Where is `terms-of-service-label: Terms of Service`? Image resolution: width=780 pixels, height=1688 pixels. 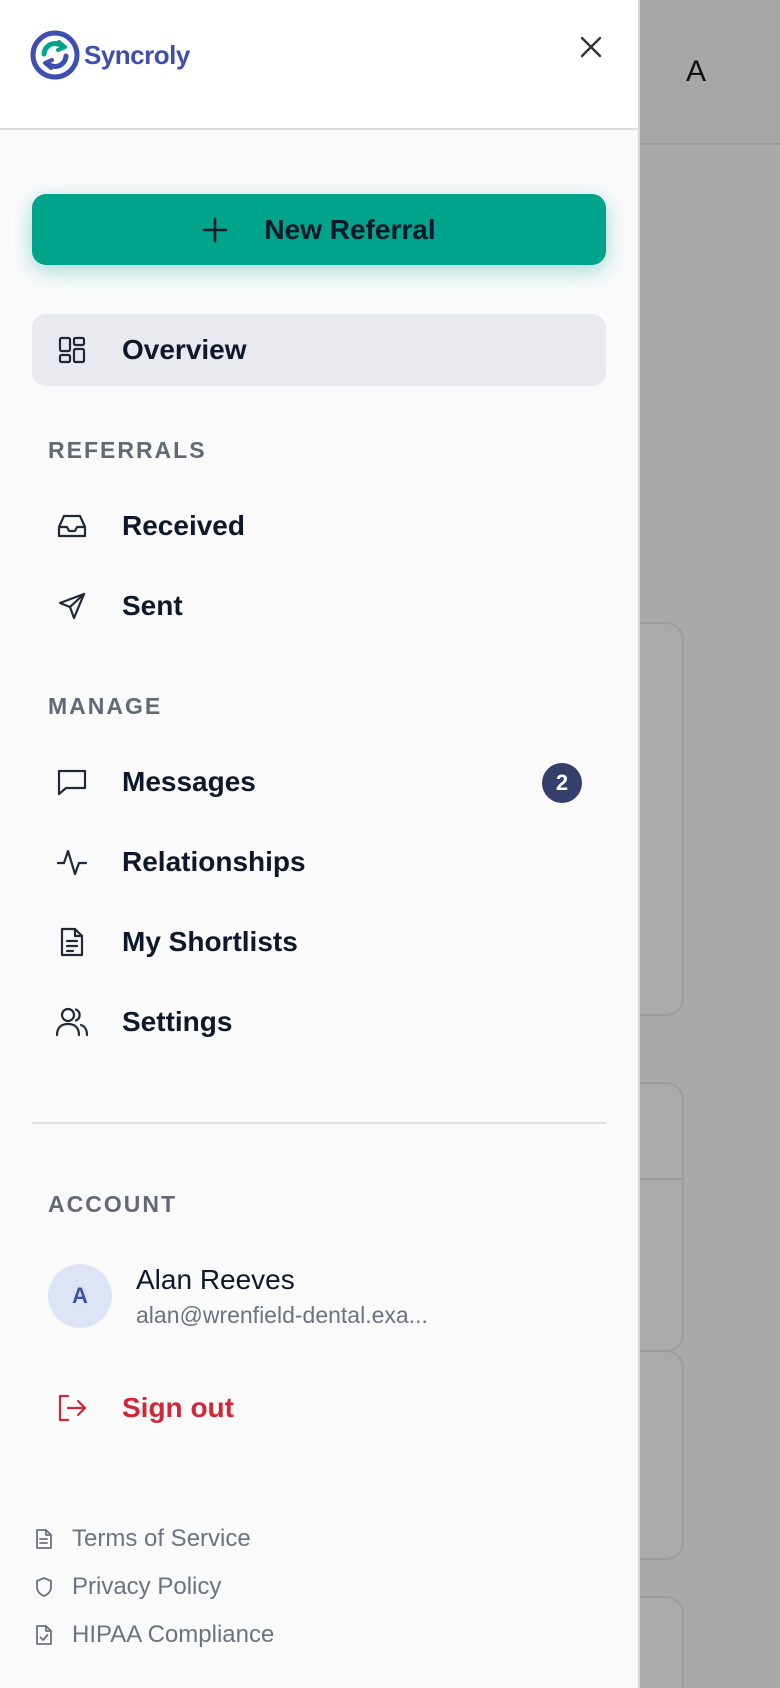 terms-of-service-label: Terms of Service is located at coordinates (161, 1538).